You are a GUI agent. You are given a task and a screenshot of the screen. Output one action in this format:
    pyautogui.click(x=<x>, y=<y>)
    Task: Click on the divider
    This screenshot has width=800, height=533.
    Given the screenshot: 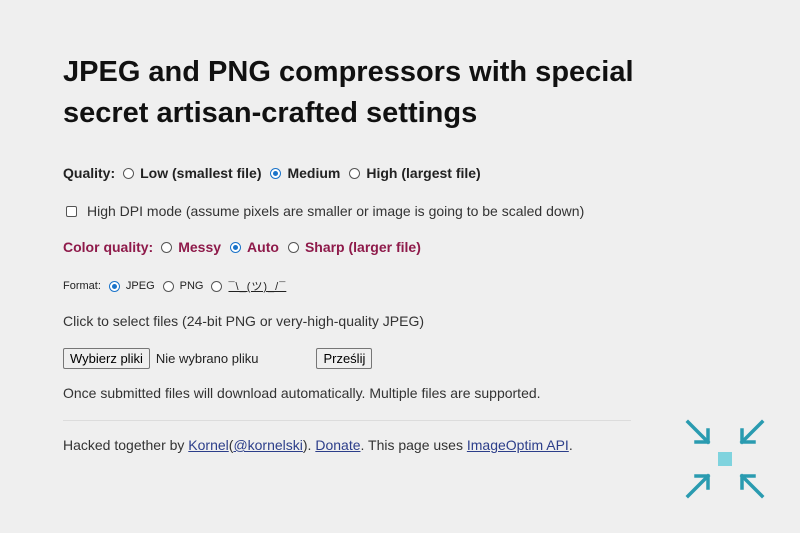 What is the action you would take?
    pyautogui.click(x=347, y=420)
    